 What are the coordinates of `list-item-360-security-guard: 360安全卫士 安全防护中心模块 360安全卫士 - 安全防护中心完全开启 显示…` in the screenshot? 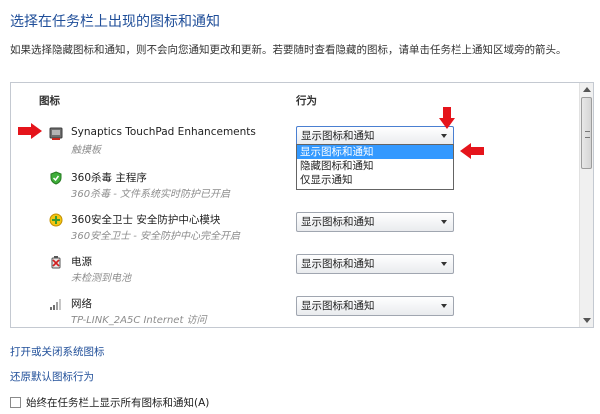 It's located at (291, 227).